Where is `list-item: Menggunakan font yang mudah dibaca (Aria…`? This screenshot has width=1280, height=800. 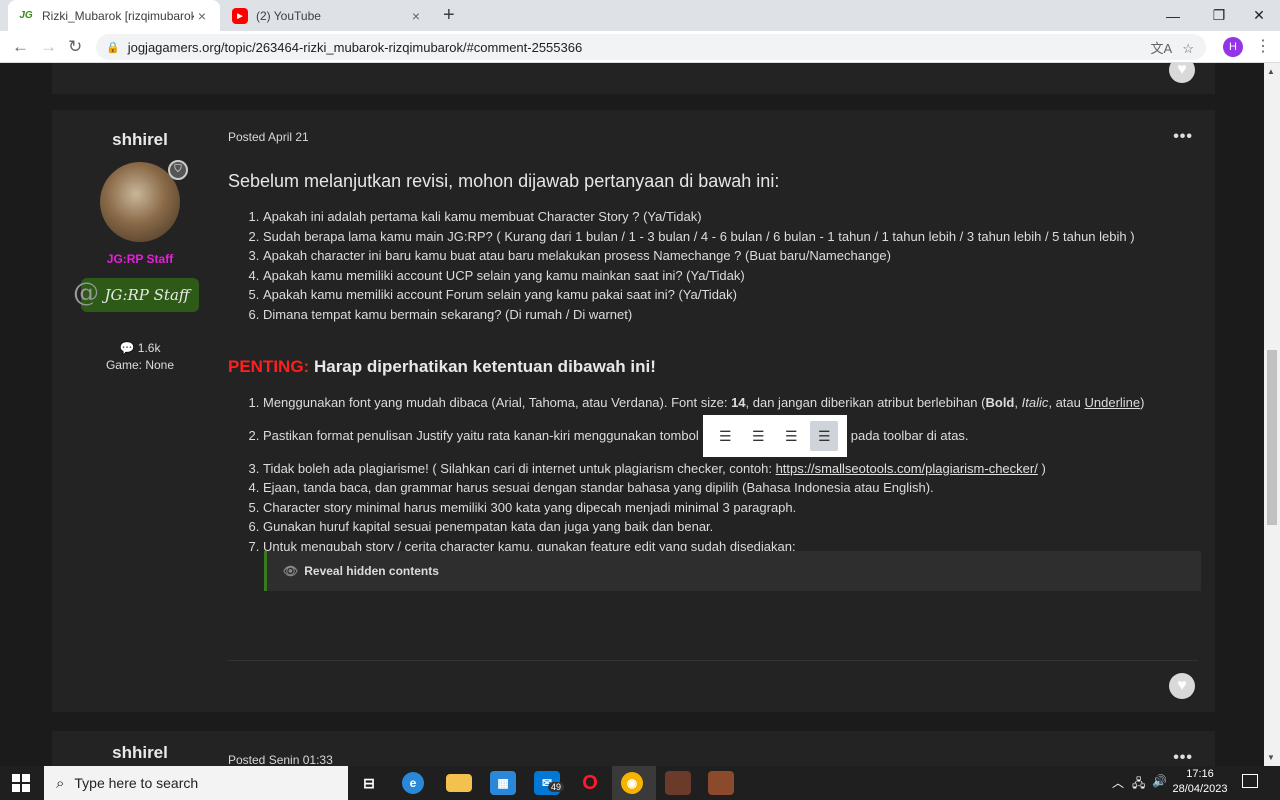 list-item: Menggunakan font yang mudah dibaca (Aria… is located at coordinates (703, 403).